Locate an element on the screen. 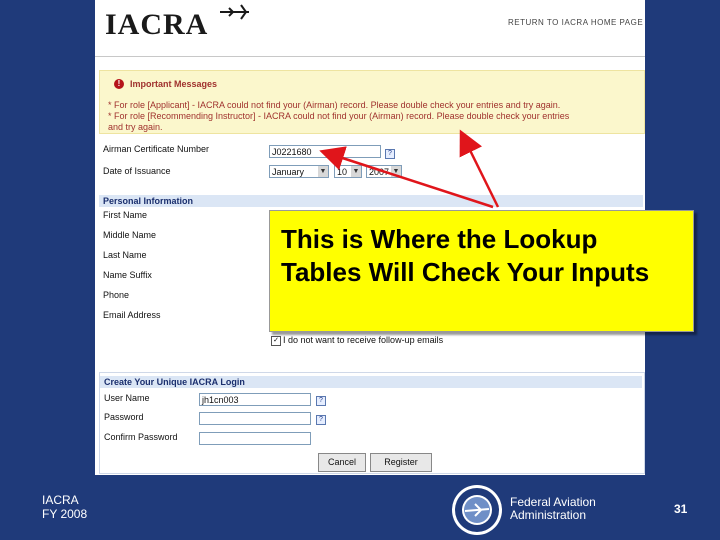 The image size is (720, 540). faa-name: Federal Aviation Administration is located at coordinates (553, 509).